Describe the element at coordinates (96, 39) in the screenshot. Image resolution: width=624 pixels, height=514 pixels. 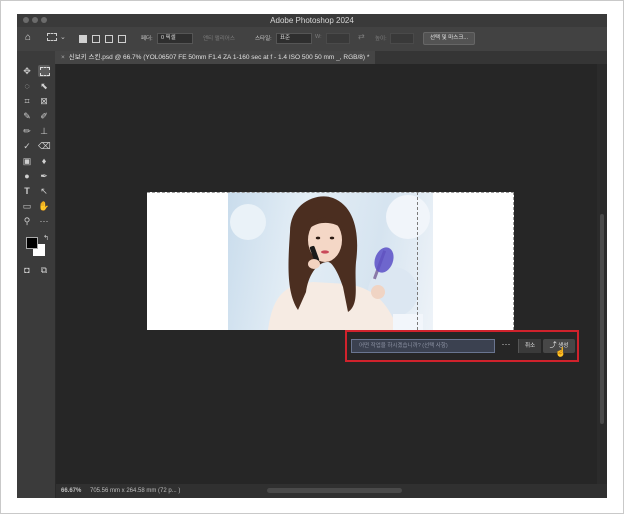
I see `add-selection-icon` at that location.